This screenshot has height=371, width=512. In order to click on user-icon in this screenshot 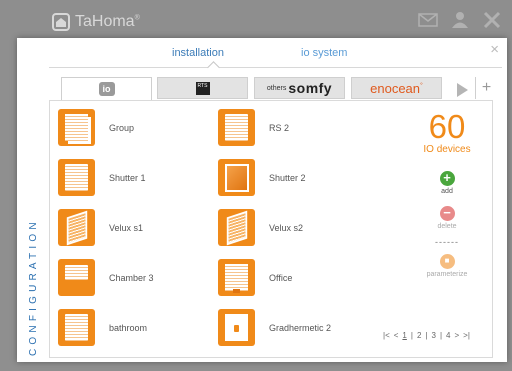, I will do `click(460, 20)`.